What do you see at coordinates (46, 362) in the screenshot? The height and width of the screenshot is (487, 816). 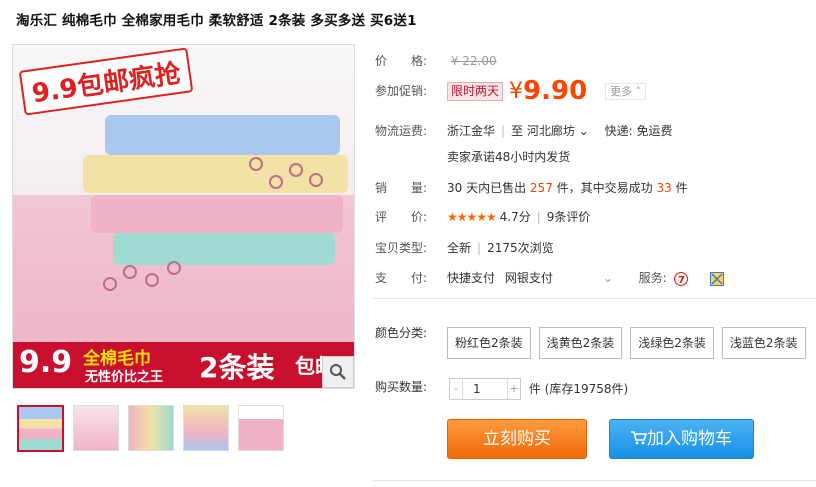 I see `banner-price: 9.9` at bounding box center [46, 362].